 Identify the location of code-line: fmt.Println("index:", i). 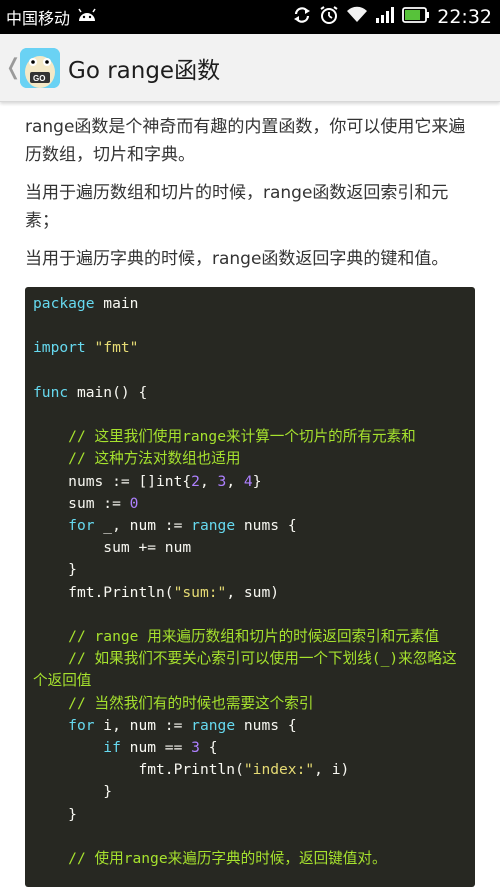
(250, 770).